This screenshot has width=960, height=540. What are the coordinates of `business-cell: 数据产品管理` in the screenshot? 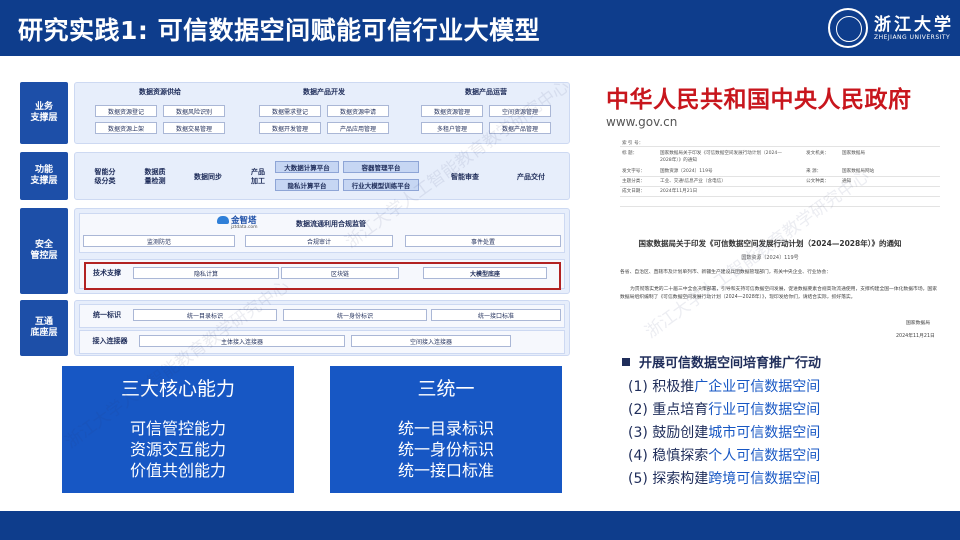 It's located at (520, 128).